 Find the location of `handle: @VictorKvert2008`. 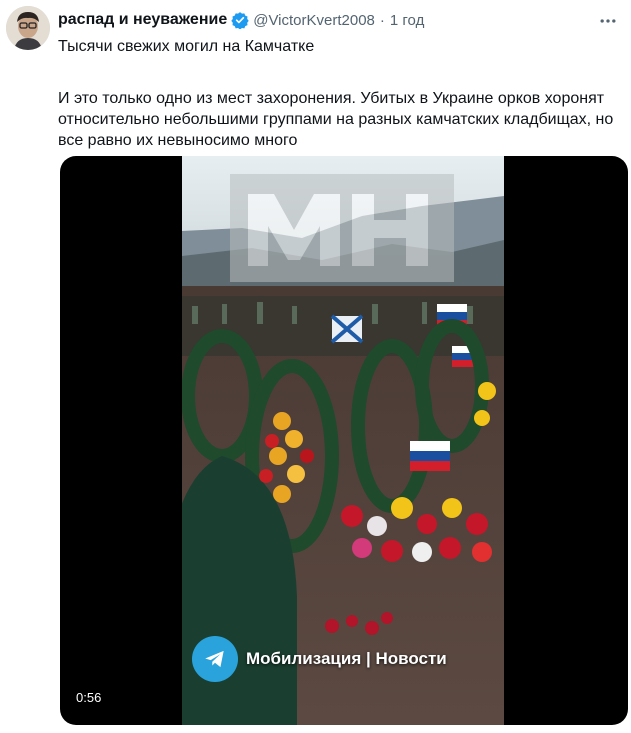

handle: @VictorKvert2008 is located at coordinates (314, 20).